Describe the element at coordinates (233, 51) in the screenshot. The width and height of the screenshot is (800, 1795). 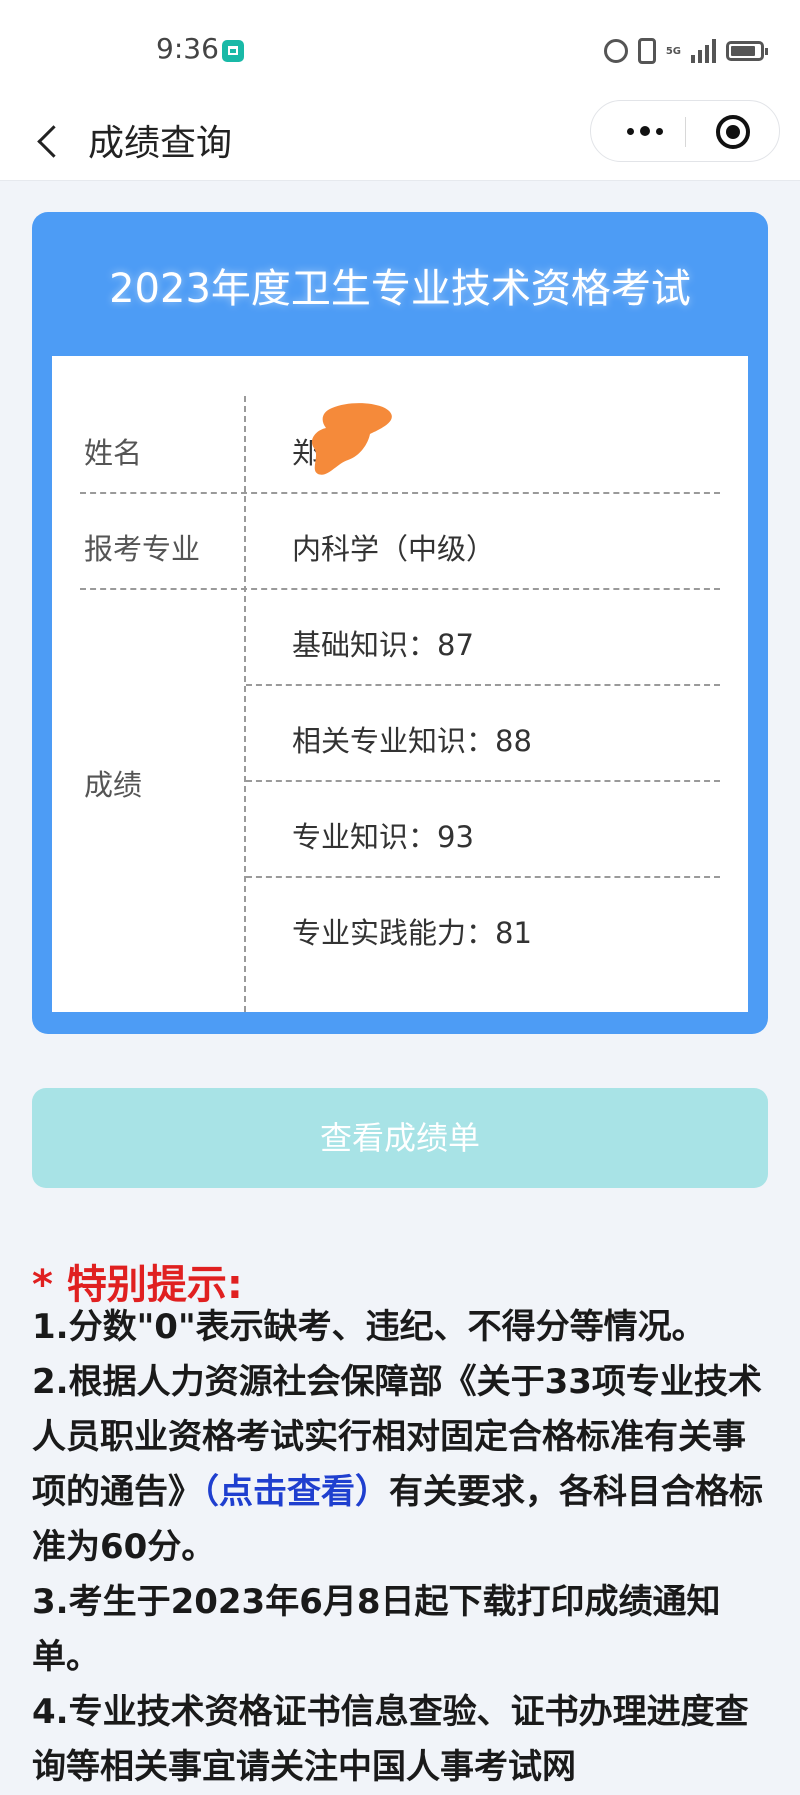
I see `app-badge-icon` at that location.